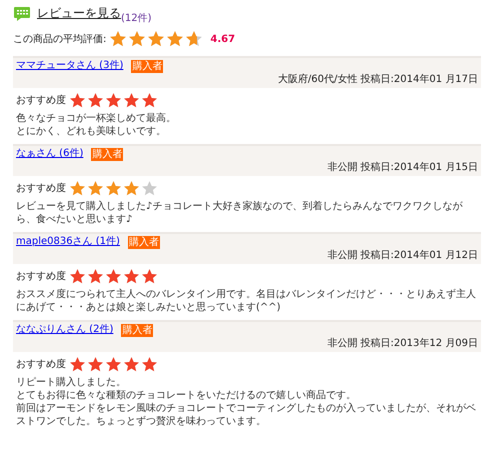 The width and height of the screenshot is (500, 470). What do you see at coordinates (223, 39) in the screenshot?
I see `average-score: 4.67` at bounding box center [223, 39].